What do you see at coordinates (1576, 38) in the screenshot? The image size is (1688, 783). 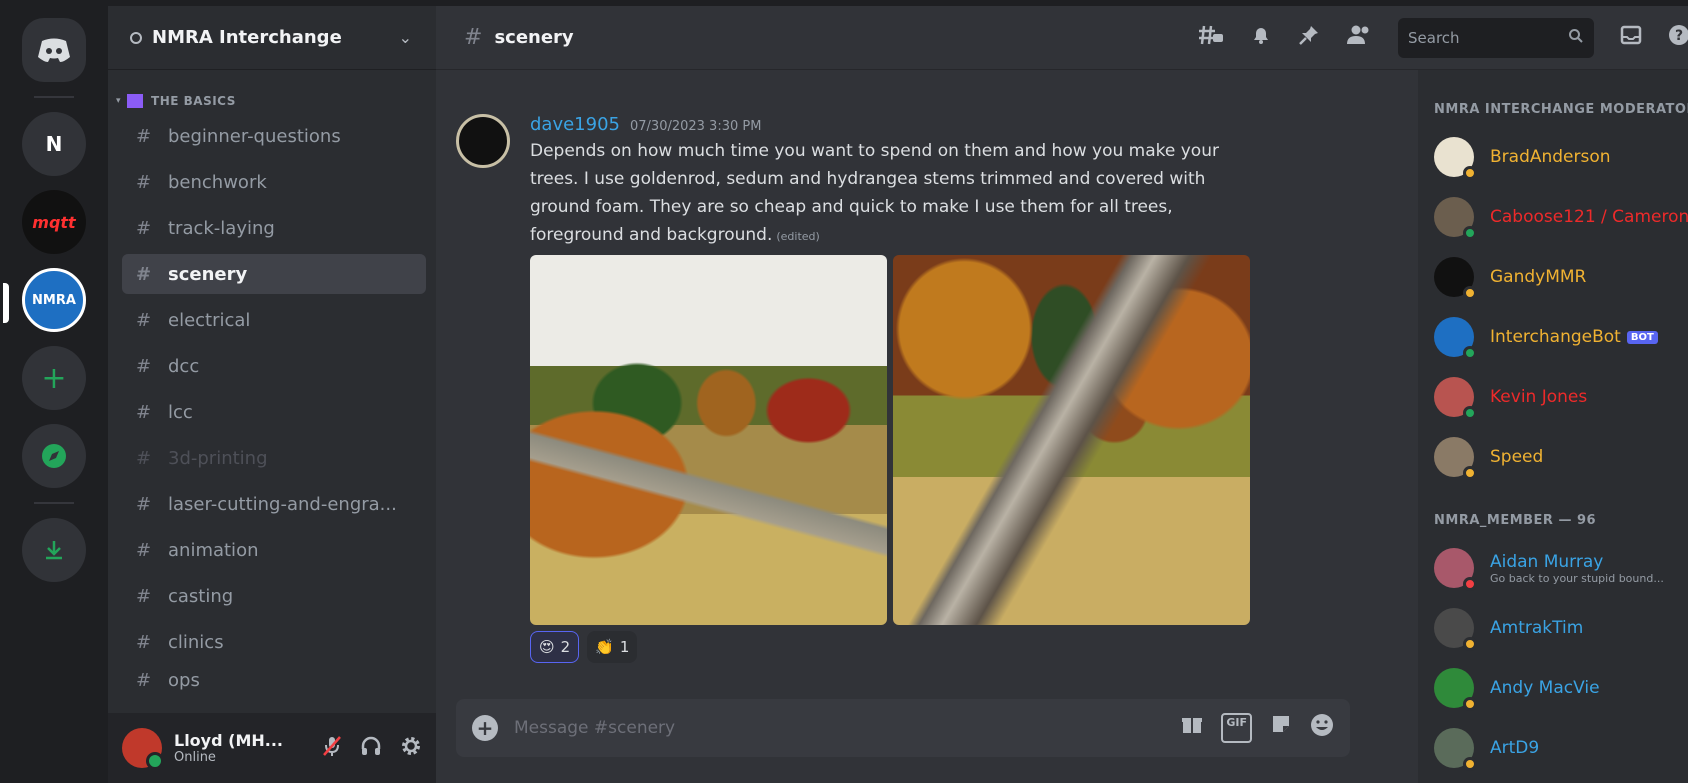 I see `search-icon` at bounding box center [1576, 38].